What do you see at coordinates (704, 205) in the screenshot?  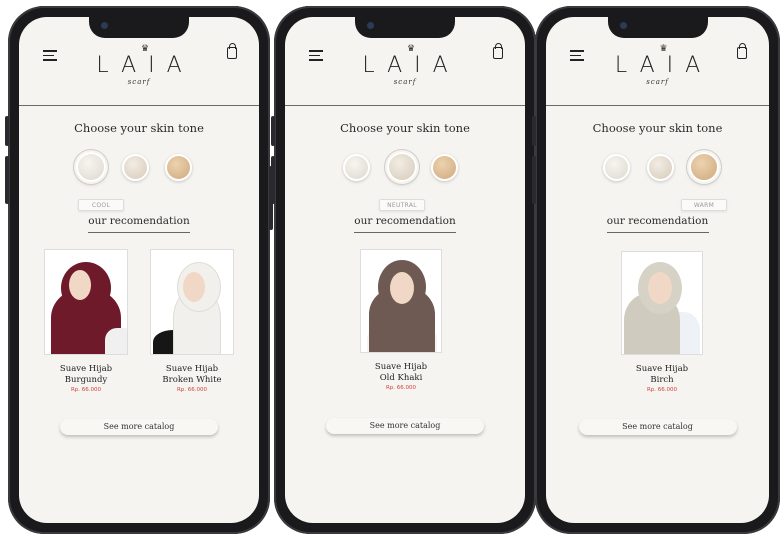 I see `selected-tone-label: WARM` at bounding box center [704, 205].